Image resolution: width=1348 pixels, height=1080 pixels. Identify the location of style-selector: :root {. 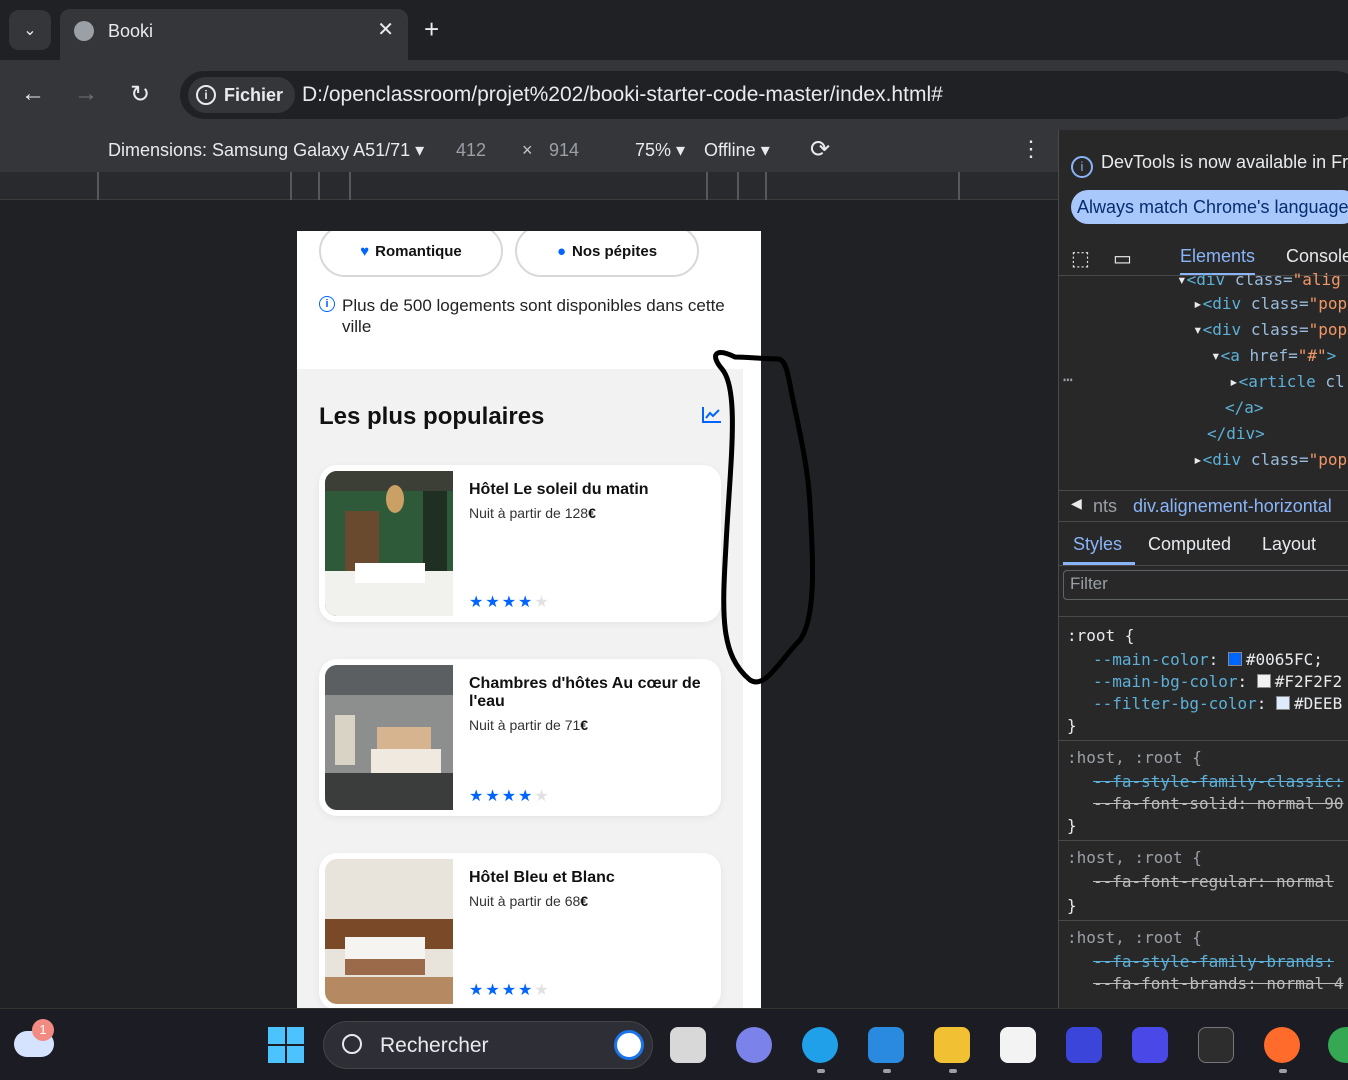
(1101, 635).